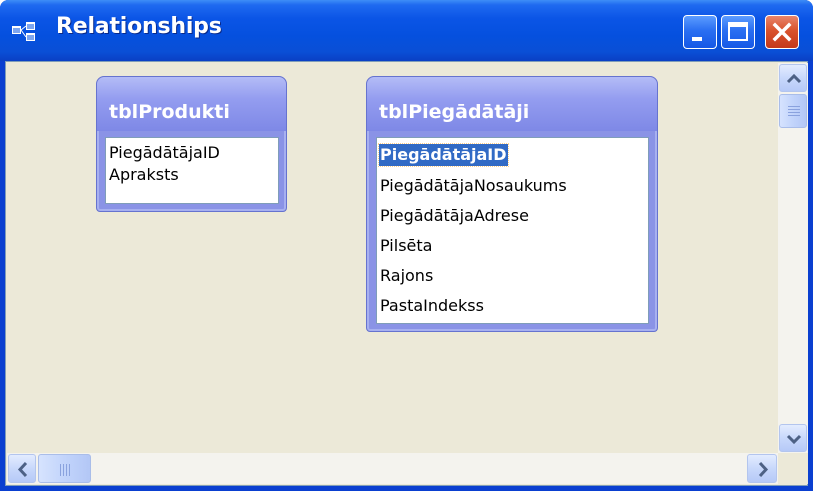 The height and width of the screenshot is (491, 813). Describe the element at coordinates (443, 155) in the screenshot. I see `field-item-selected: PiegādātājaID` at that location.